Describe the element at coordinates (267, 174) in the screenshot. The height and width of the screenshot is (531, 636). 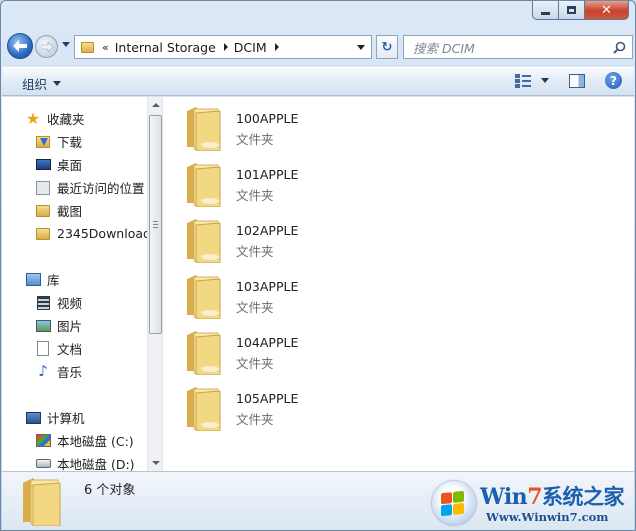
I see `file-name: 101APPLE` at that location.